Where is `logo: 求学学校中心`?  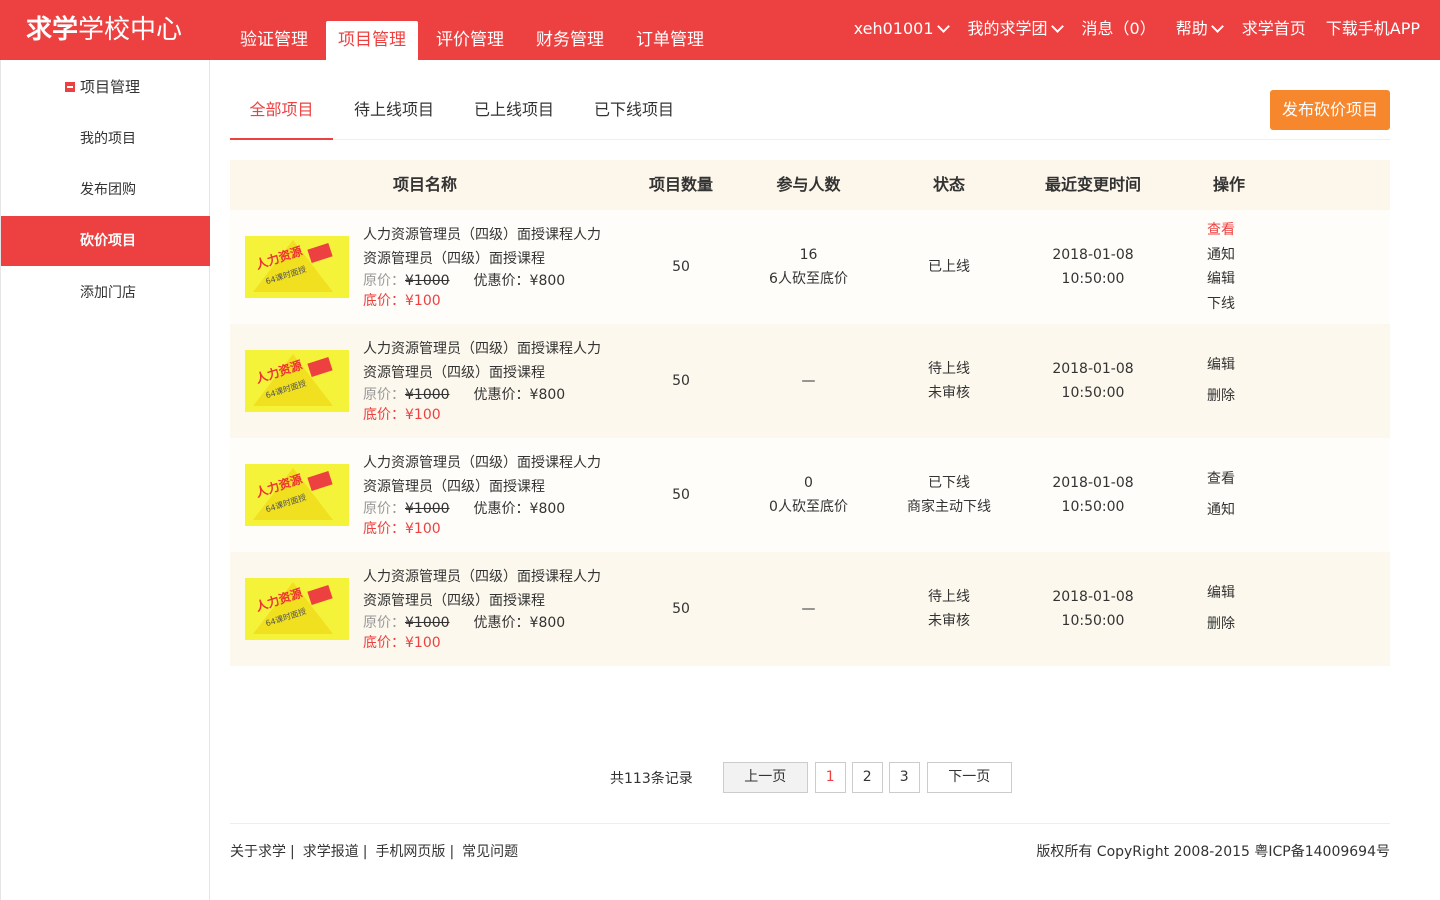
logo: 求学学校中心 is located at coordinates (104, 30).